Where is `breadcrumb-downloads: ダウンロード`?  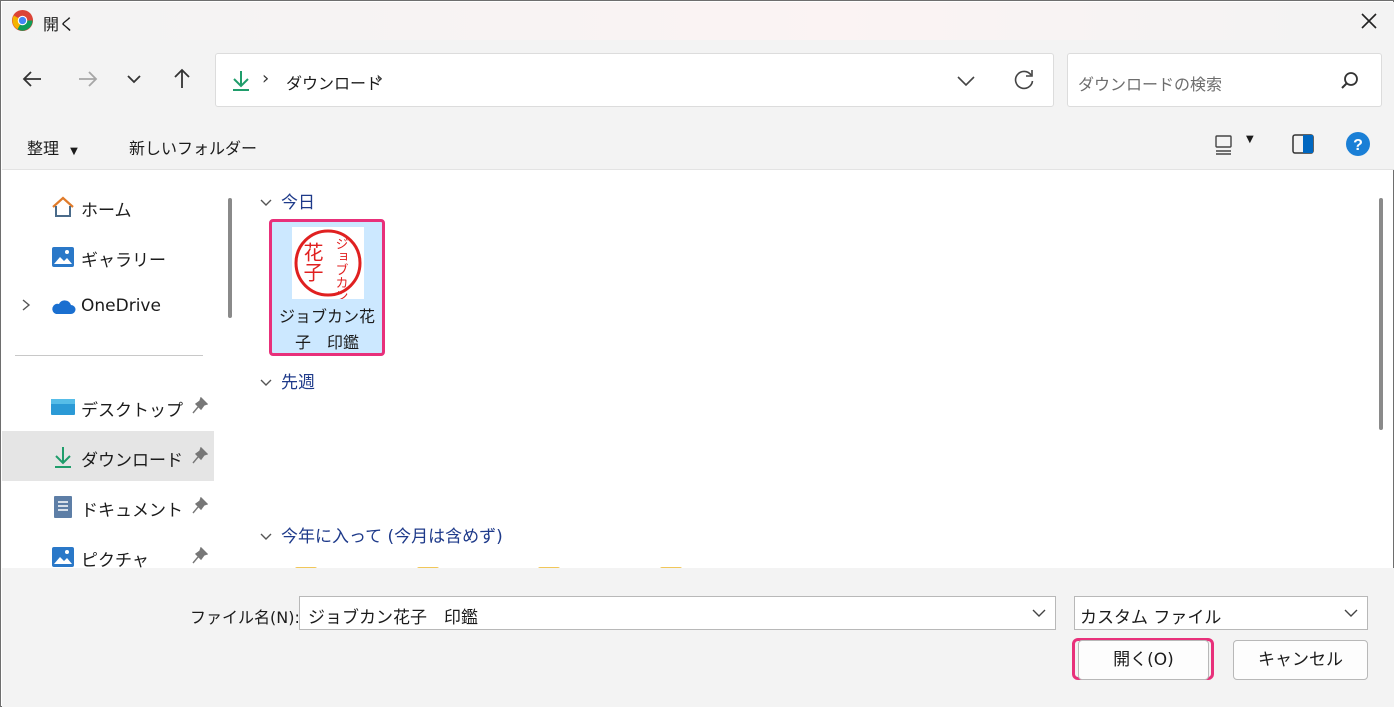 breadcrumb-downloads: ダウンロード is located at coordinates (334, 82).